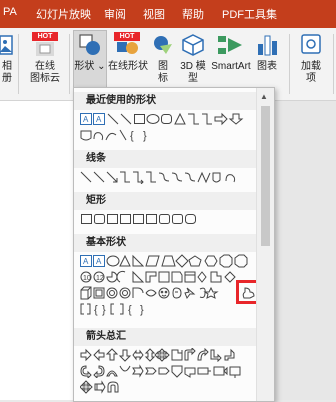 The image size is (336, 402). What do you see at coordinates (193, 78) in the screenshot?
I see `3d-model-label-line2: 型` at bounding box center [193, 78].